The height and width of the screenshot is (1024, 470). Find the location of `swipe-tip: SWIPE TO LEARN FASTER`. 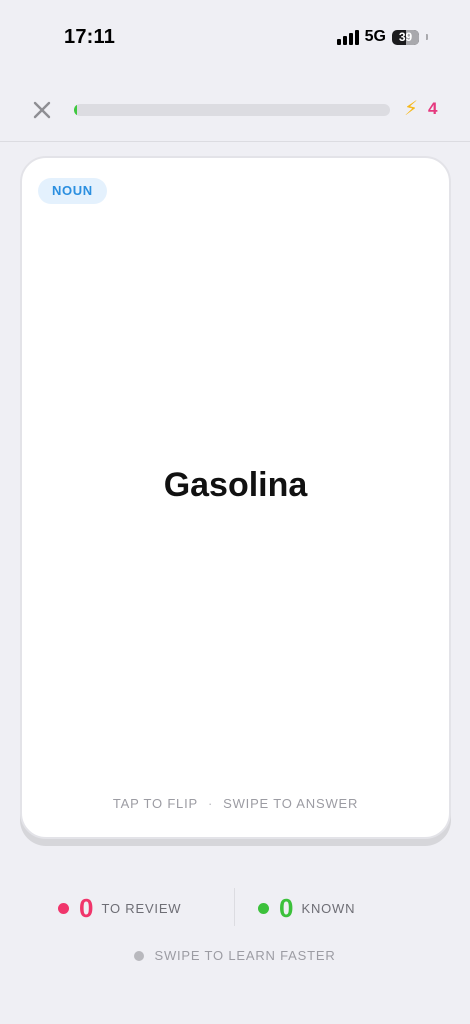

swipe-tip: SWIPE TO LEARN FASTER is located at coordinates (235, 955).